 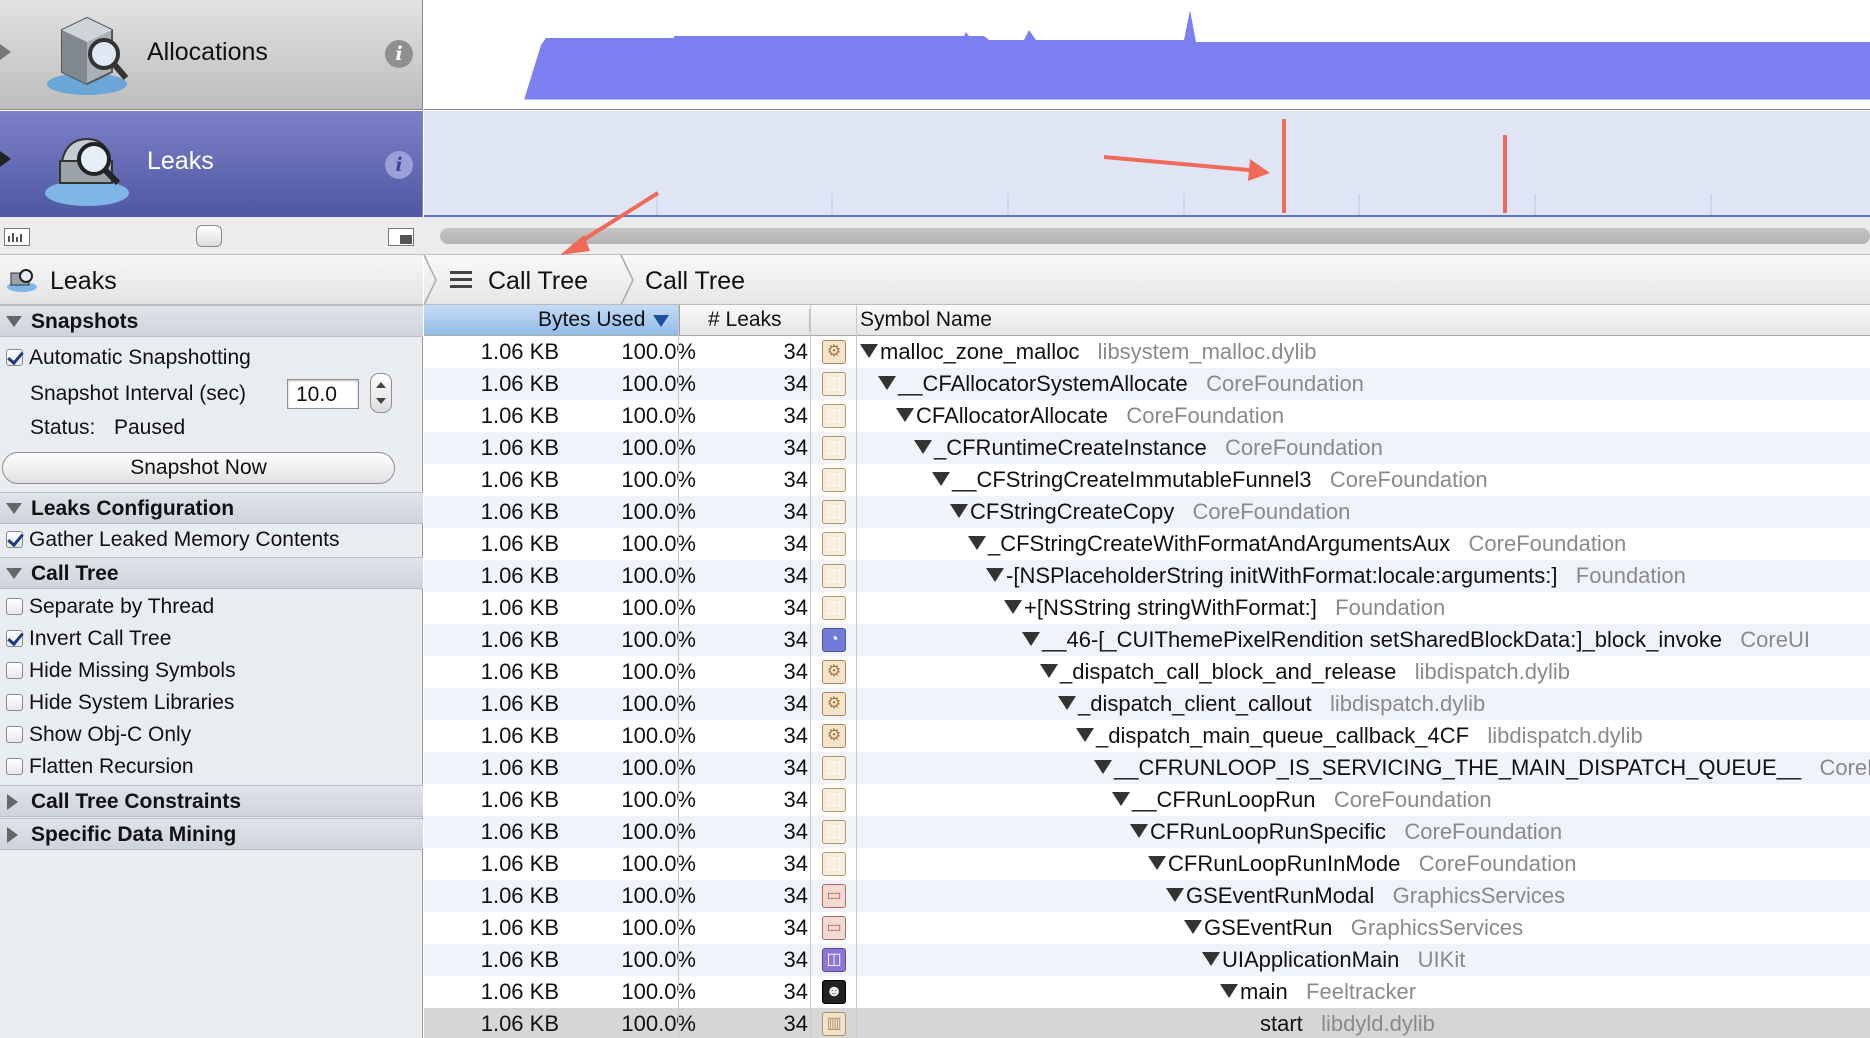 What do you see at coordinates (538, 281) in the screenshot?
I see `breadcrumb-call-tree: Call Tree` at bounding box center [538, 281].